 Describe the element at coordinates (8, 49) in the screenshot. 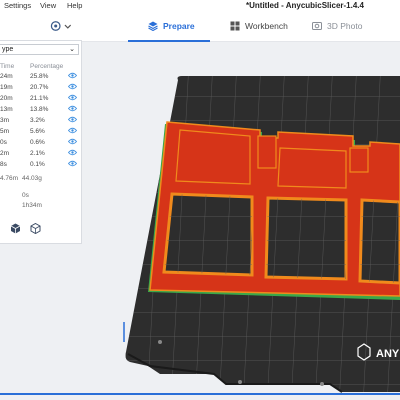

I see `line-type-select-value: ype` at that location.